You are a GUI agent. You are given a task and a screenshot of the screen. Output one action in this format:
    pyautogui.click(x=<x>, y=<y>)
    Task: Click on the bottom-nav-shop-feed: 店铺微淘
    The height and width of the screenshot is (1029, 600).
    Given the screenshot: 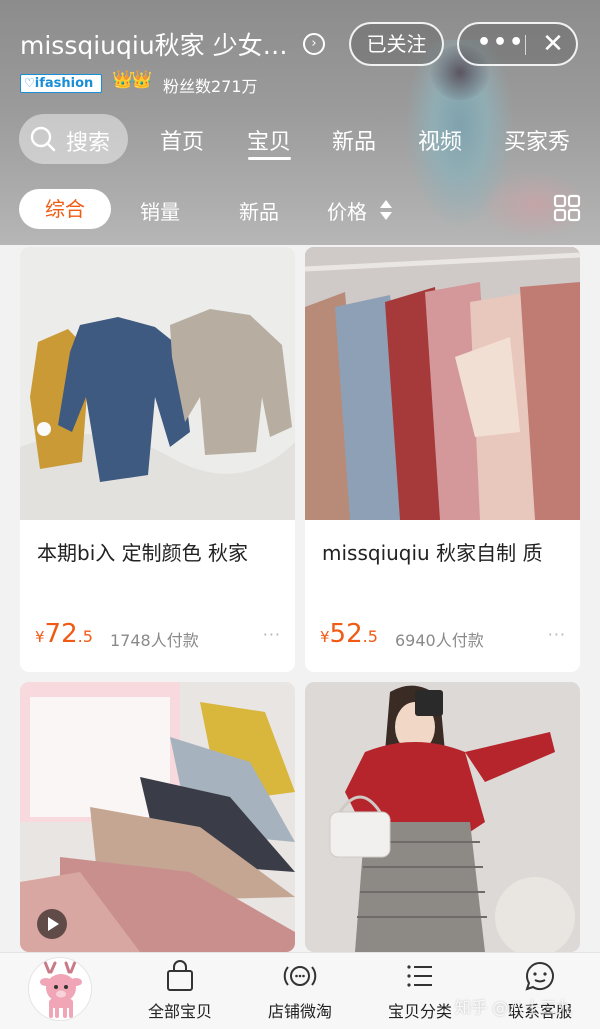 What is the action you would take?
    pyautogui.click(x=300, y=991)
    